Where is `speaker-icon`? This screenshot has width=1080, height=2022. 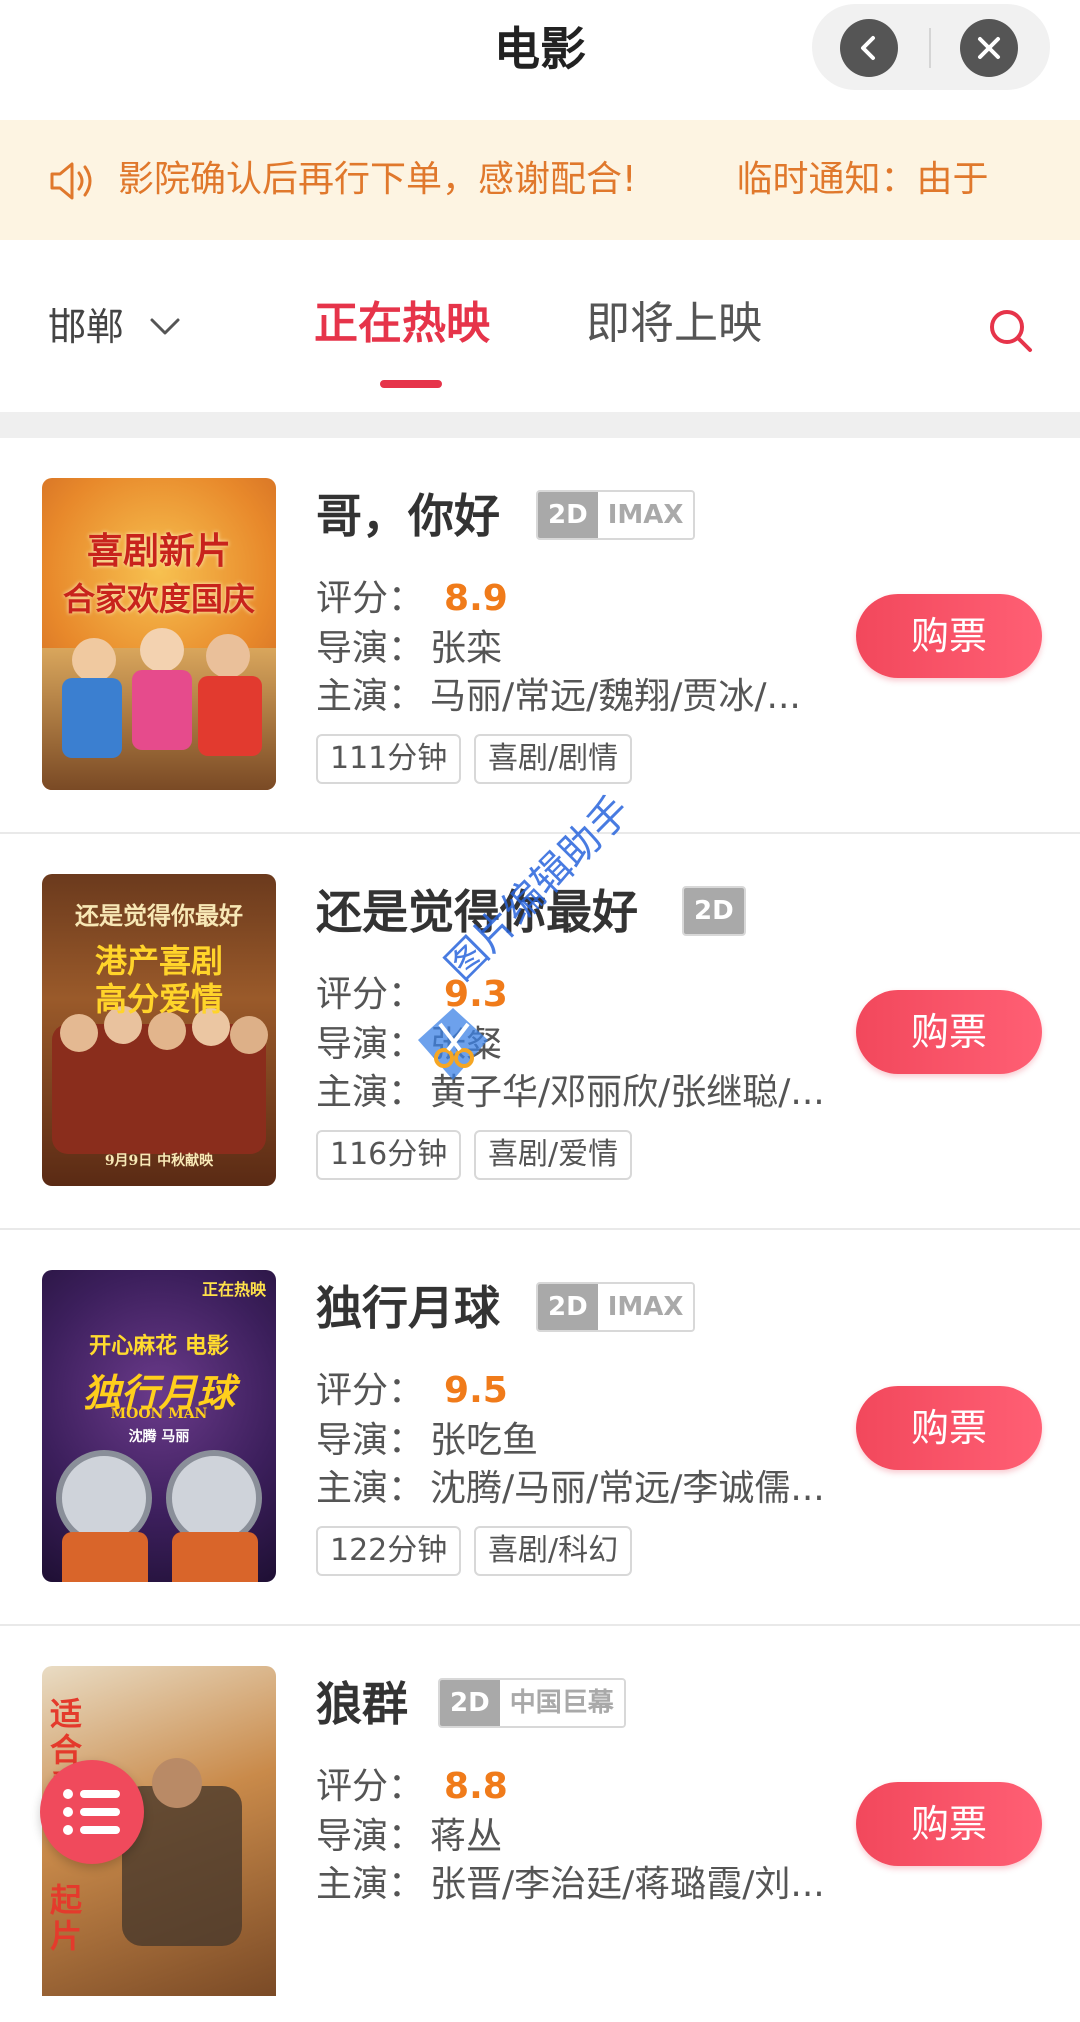
speaker-icon is located at coordinates (71, 181).